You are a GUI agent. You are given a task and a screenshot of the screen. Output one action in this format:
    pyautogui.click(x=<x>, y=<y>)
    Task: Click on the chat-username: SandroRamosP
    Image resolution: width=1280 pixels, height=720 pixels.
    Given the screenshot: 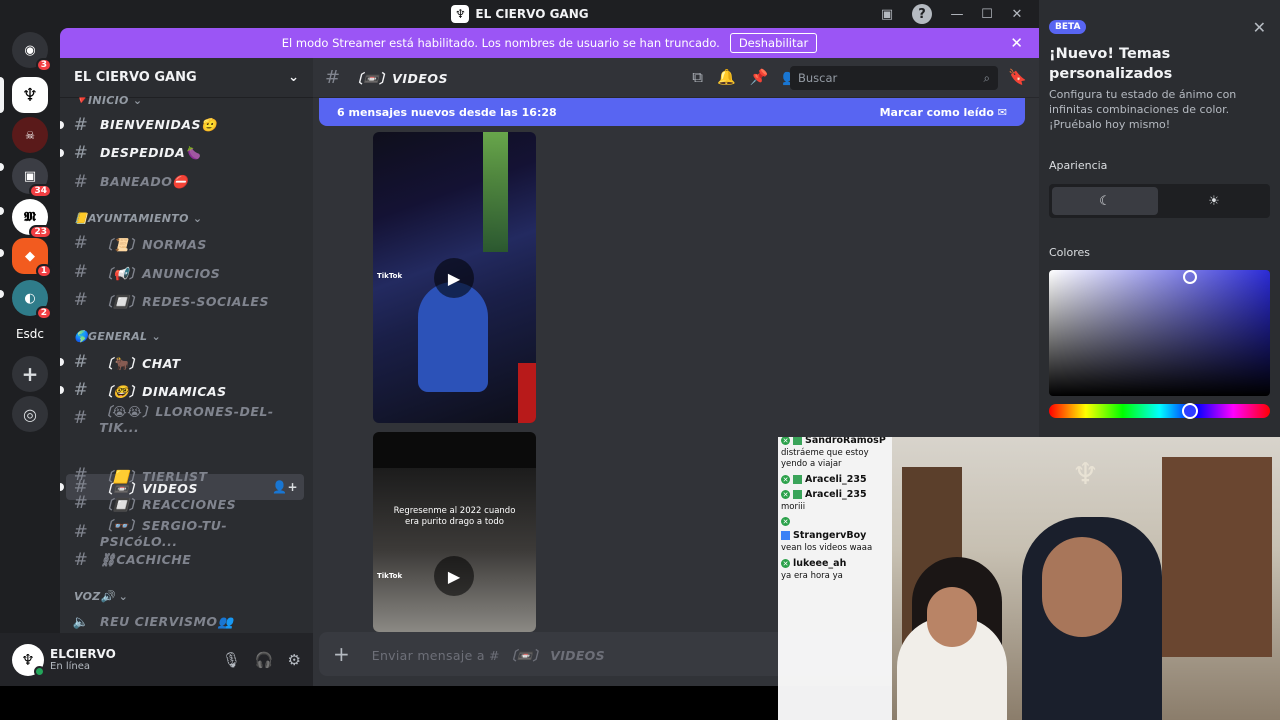 What is the action you would take?
    pyautogui.click(x=845, y=441)
    